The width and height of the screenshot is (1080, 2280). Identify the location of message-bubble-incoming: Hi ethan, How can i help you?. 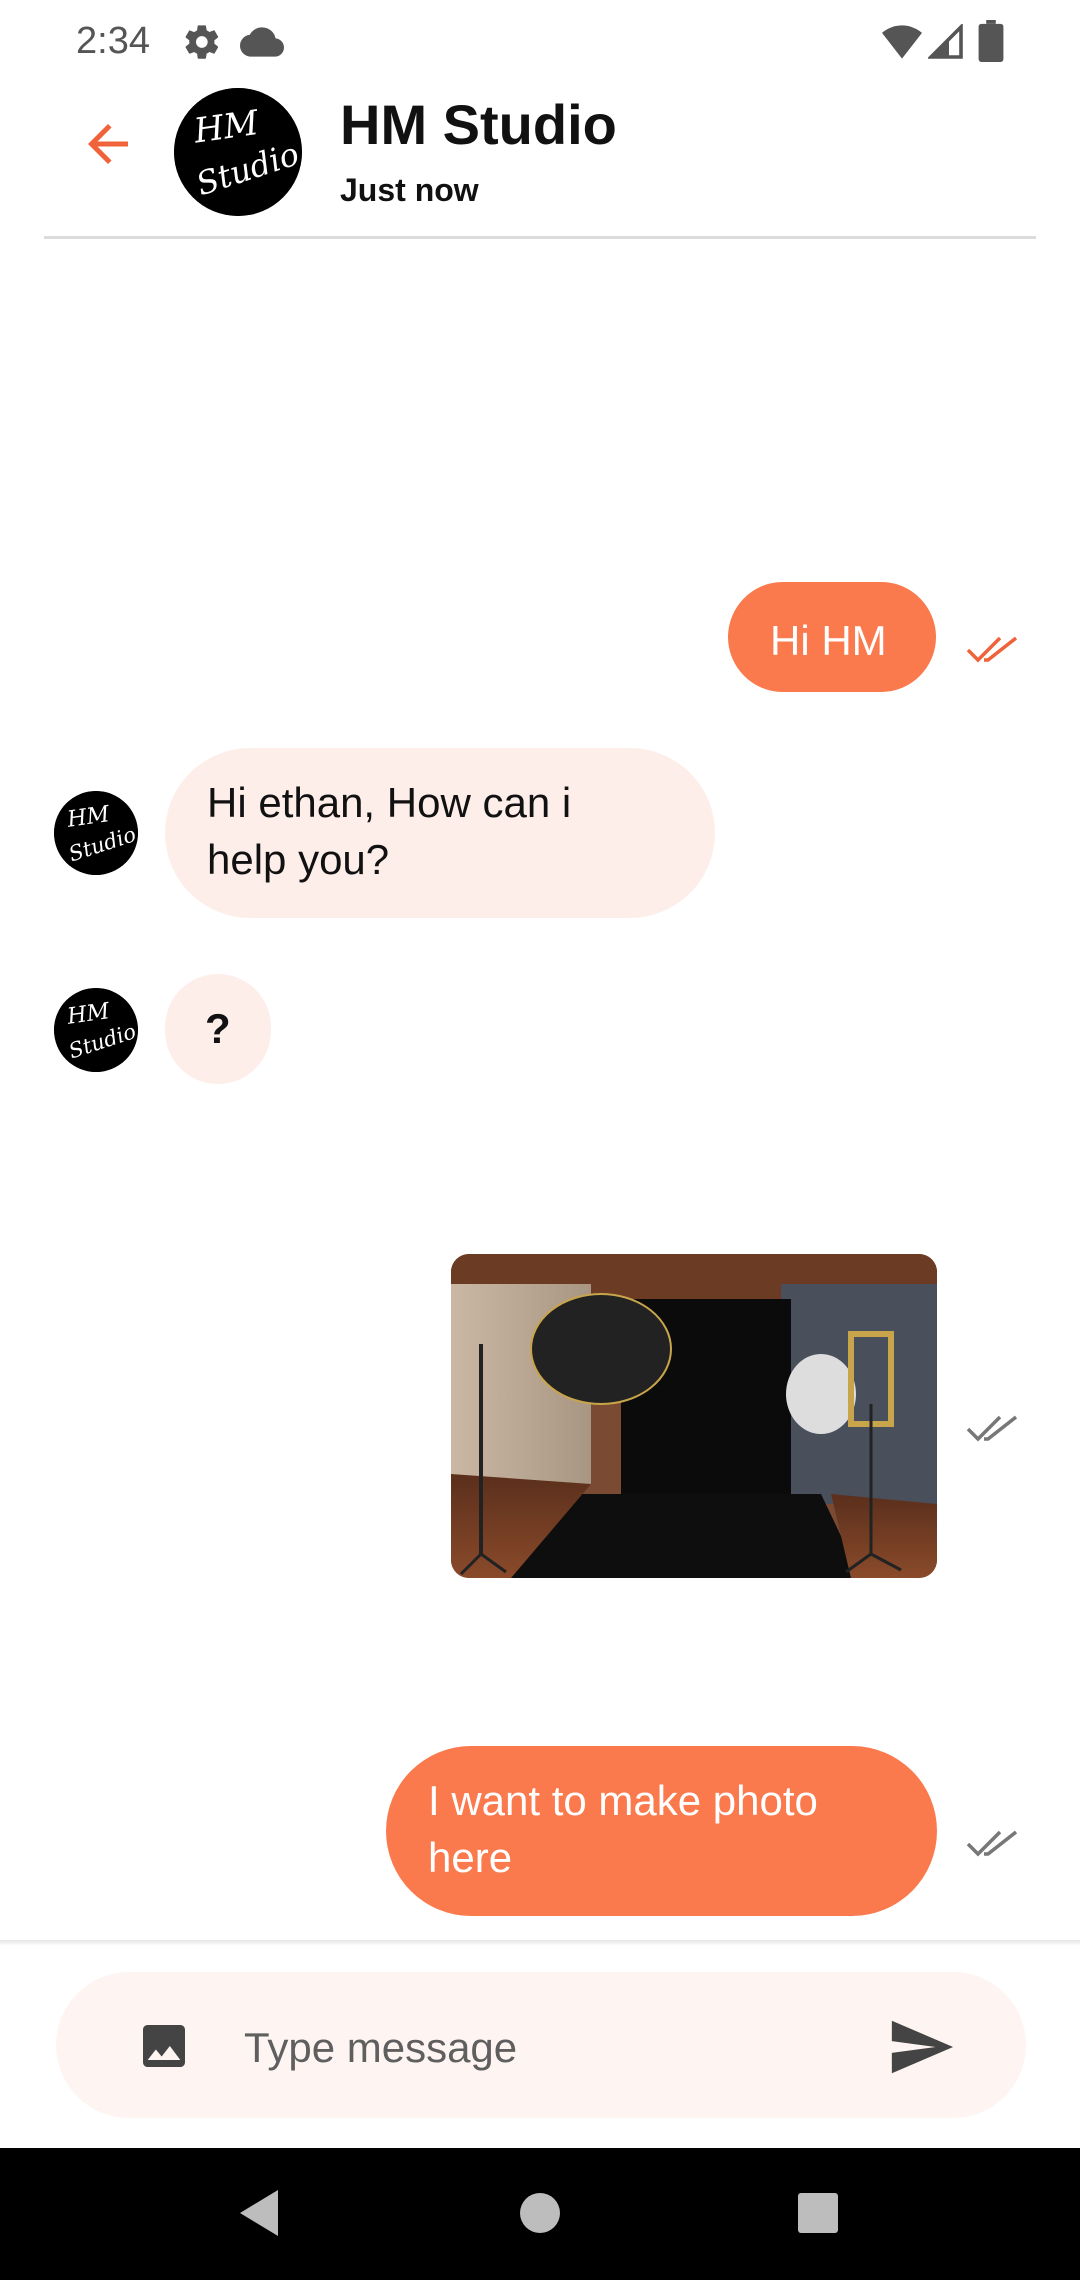
(440, 833).